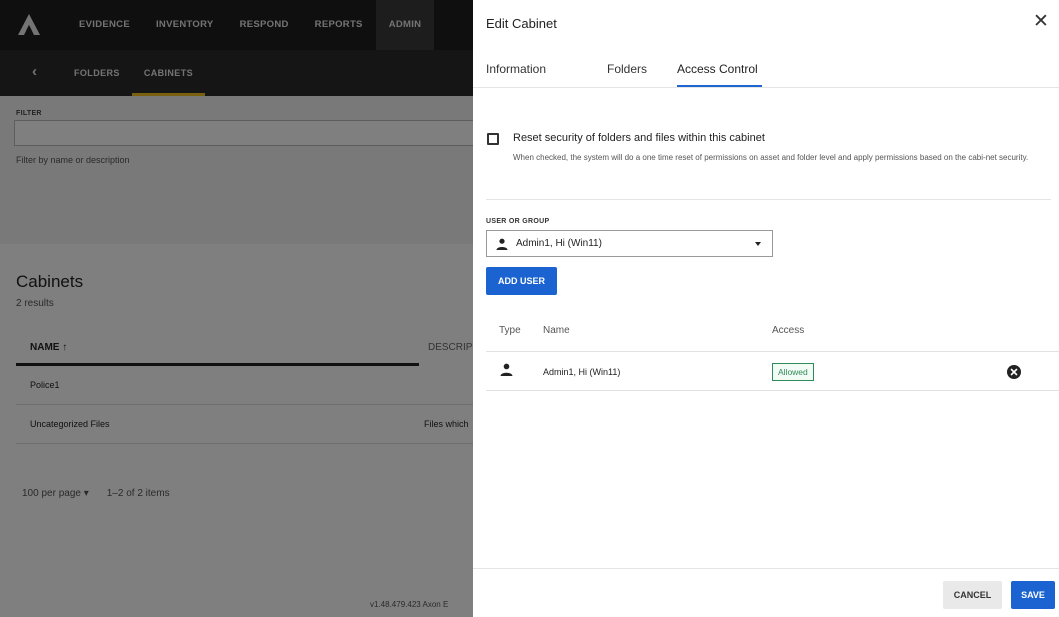 Image resolution: width=1059 pixels, height=617 pixels. I want to click on cancel-button: CANCEL, so click(972, 595).